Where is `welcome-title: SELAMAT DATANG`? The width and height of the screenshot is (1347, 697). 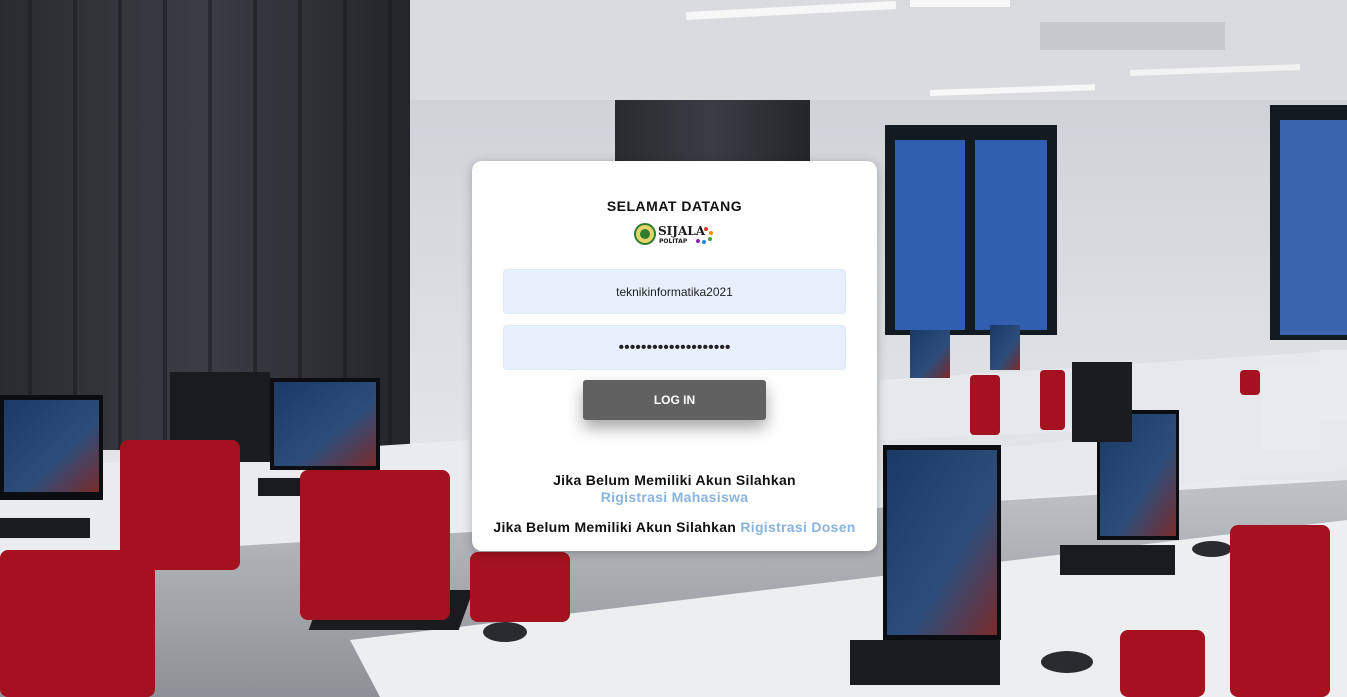
welcome-title: SELAMAT DATANG is located at coordinates (674, 206).